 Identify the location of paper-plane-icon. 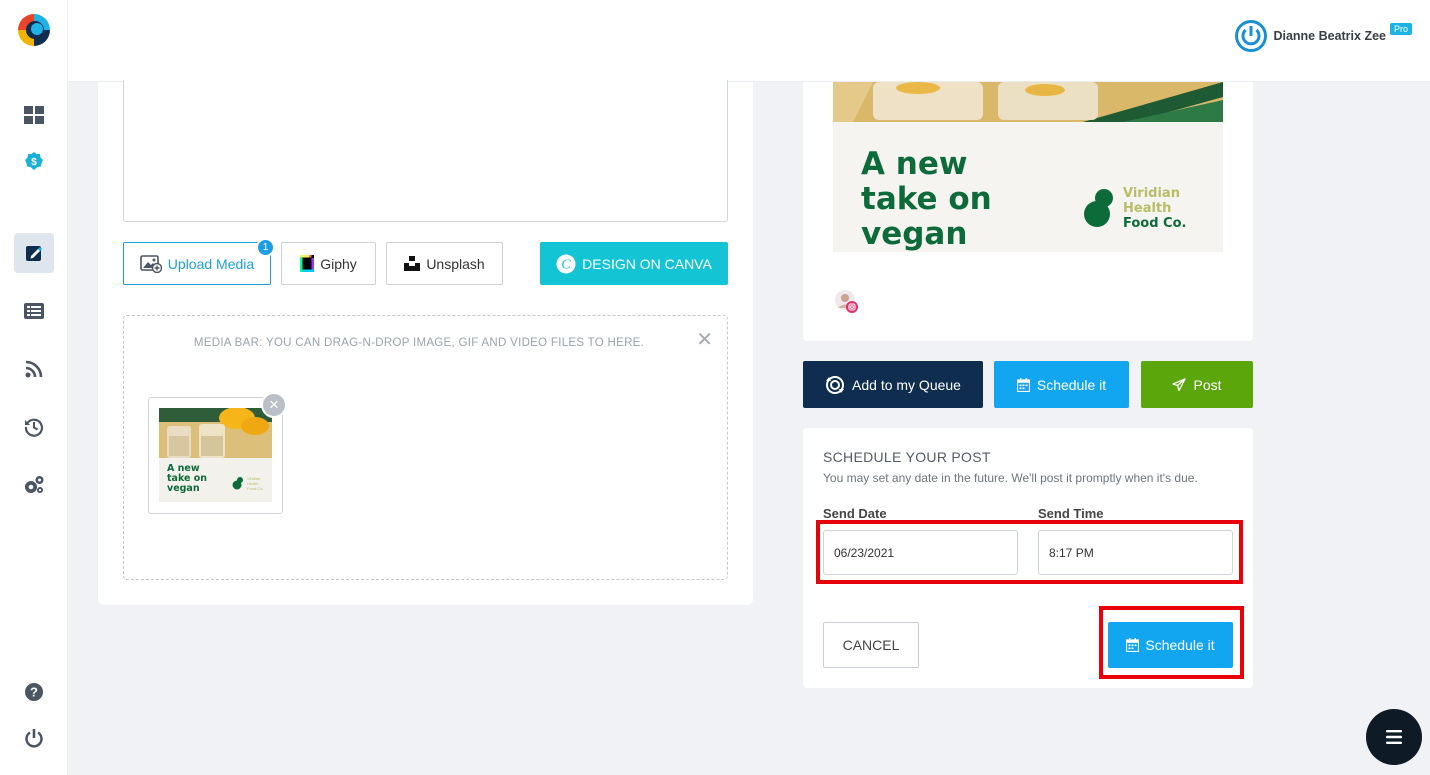
(1179, 384).